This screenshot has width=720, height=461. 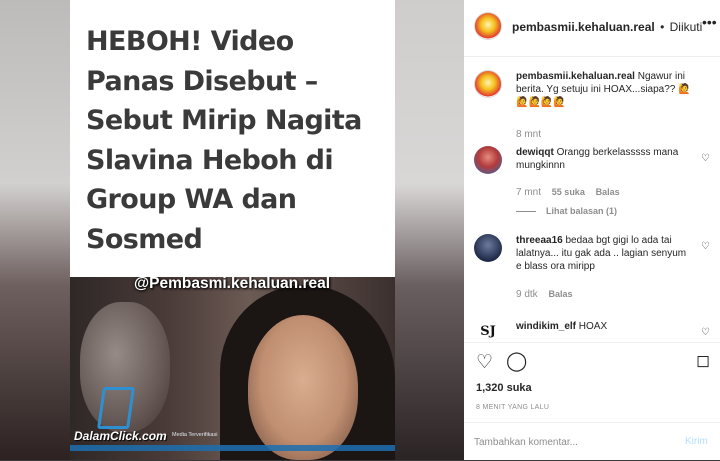 What do you see at coordinates (488, 26) in the screenshot?
I see `author-avatar` at bounding box center [488, 26].